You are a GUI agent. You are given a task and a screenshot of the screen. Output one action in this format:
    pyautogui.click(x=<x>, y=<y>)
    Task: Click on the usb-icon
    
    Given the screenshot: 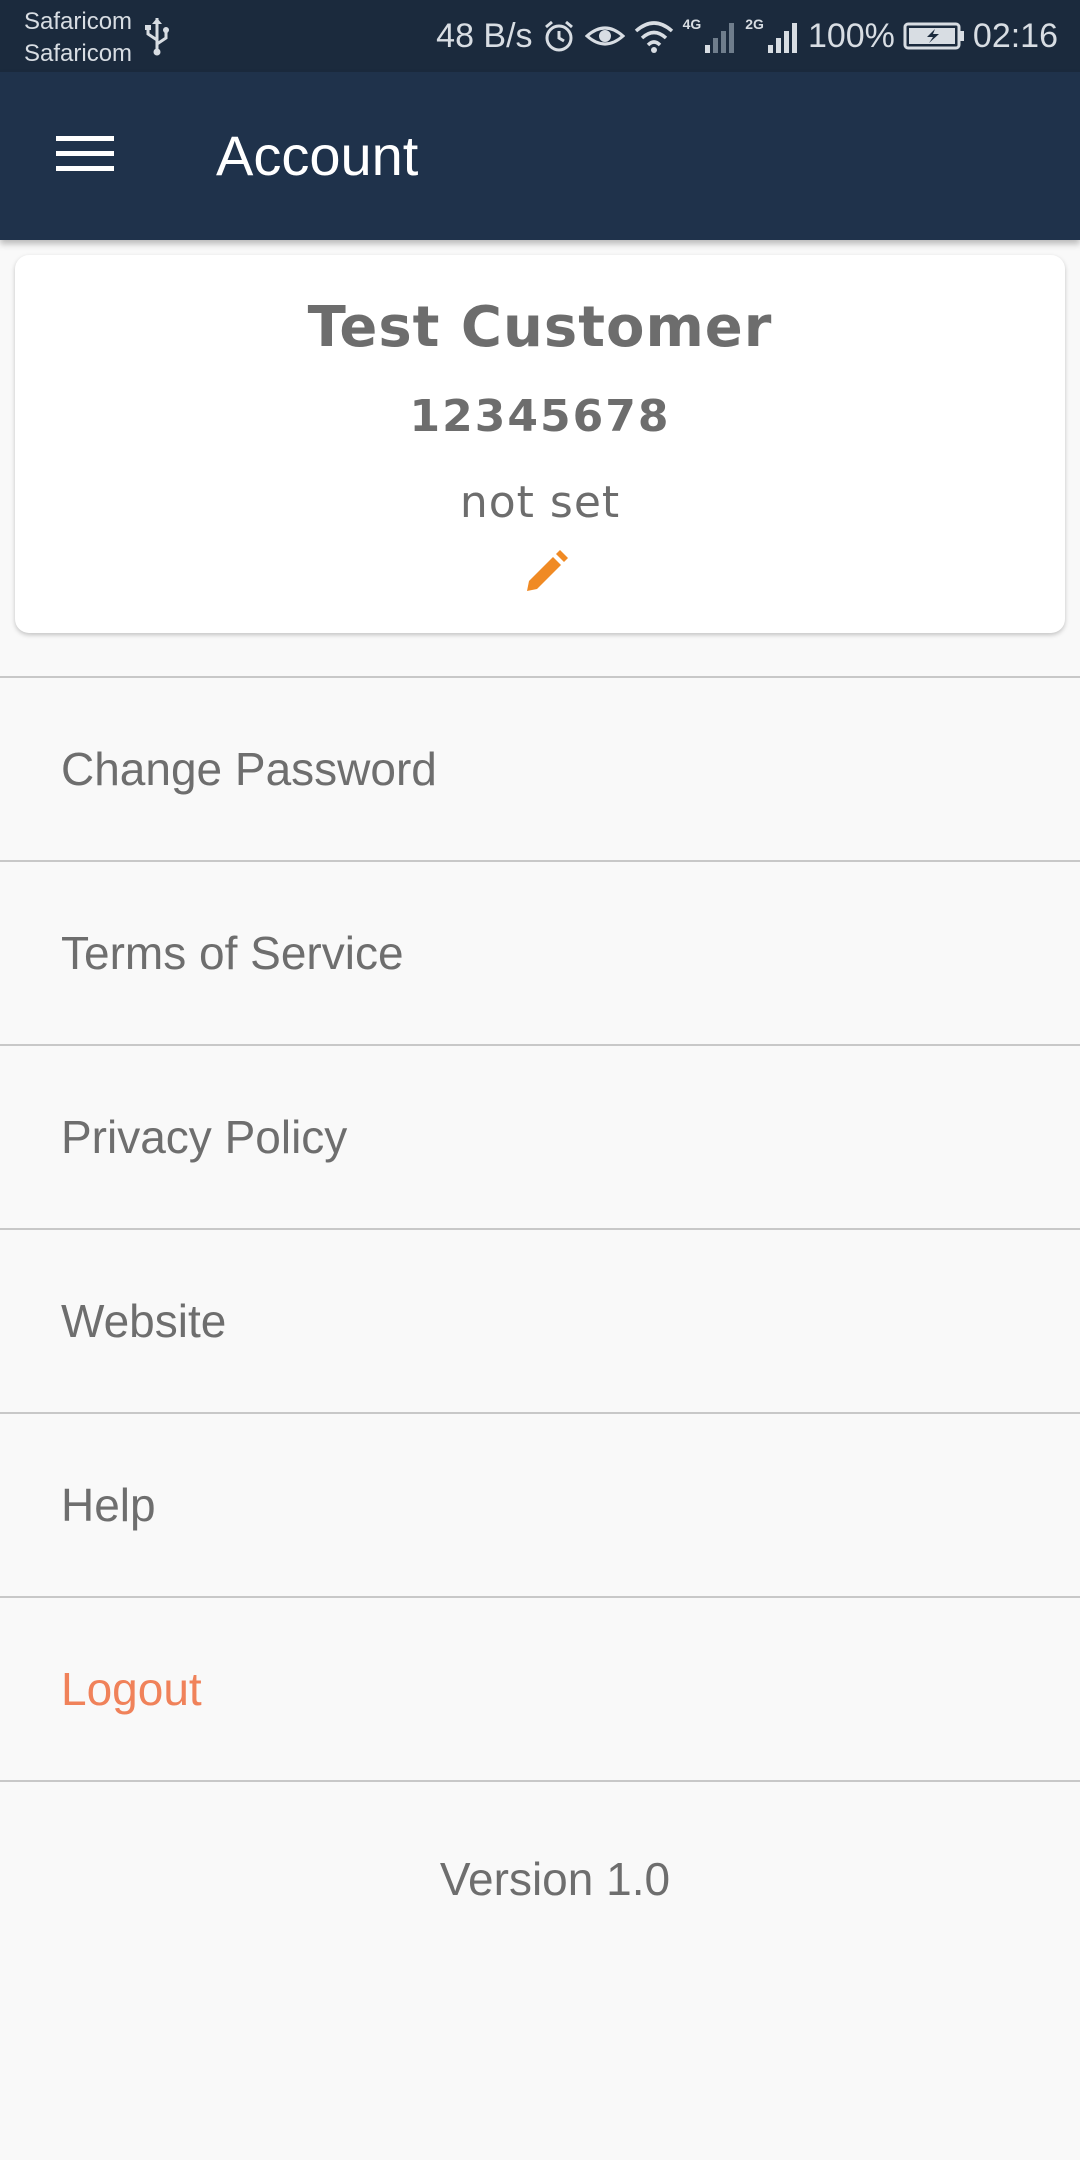 What is the action you would take?
    pyautogui.click(x=157, y=36)
    